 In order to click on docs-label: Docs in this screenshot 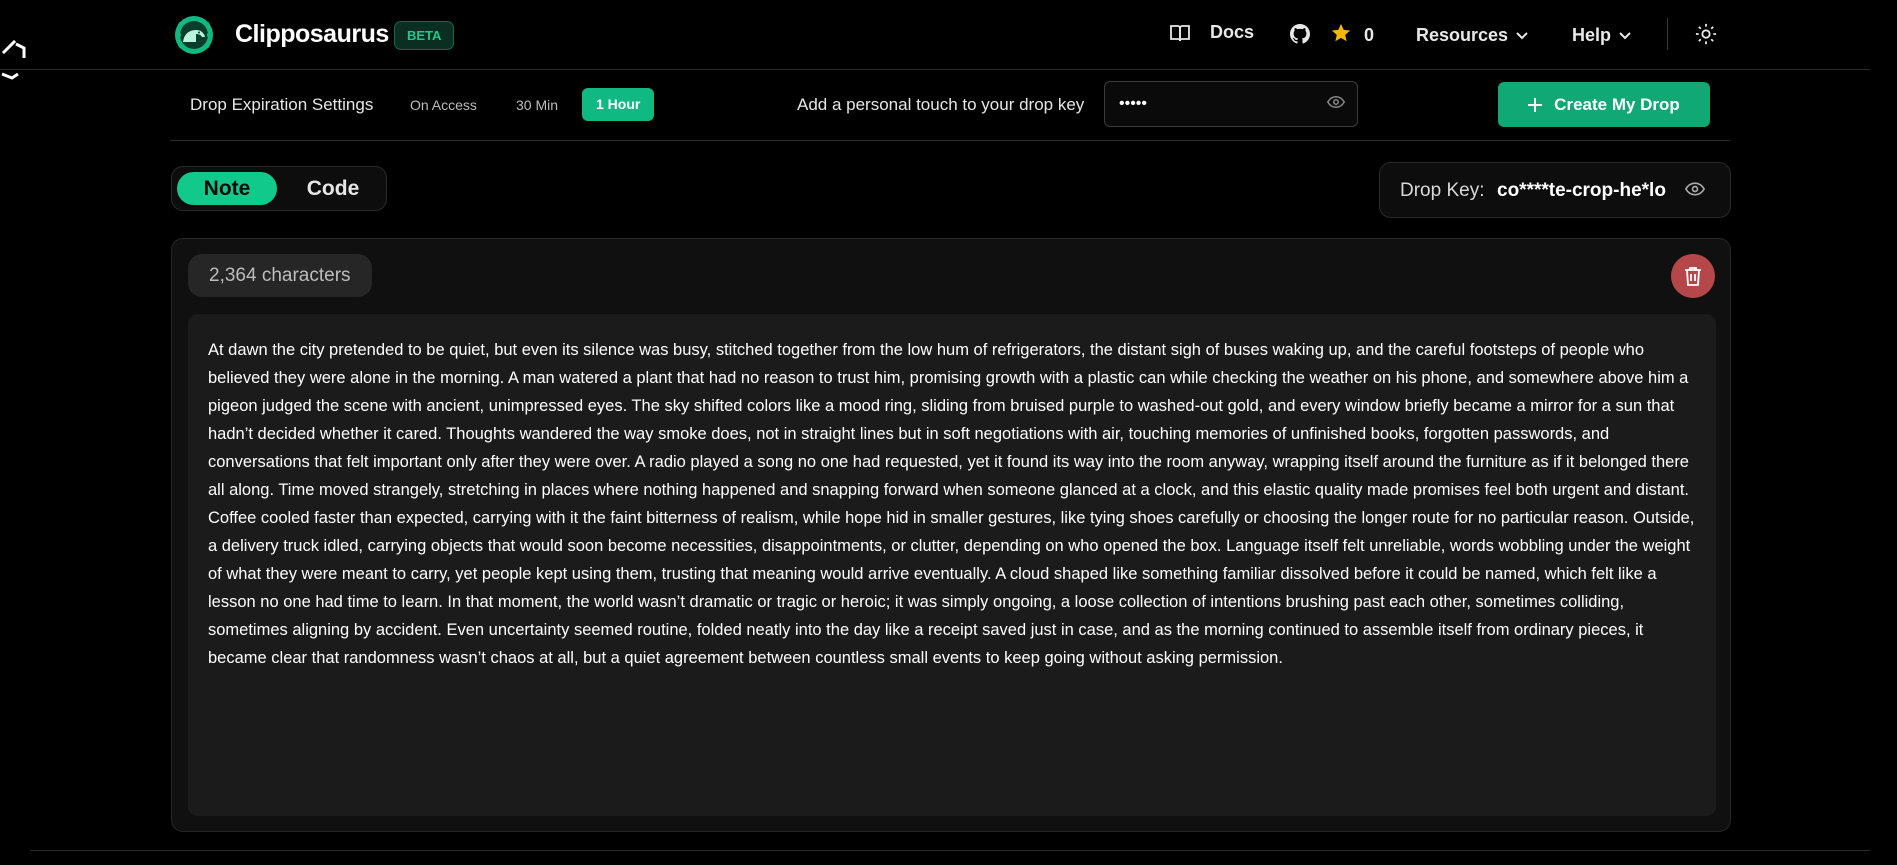, I will do `click(1232, 32)`.